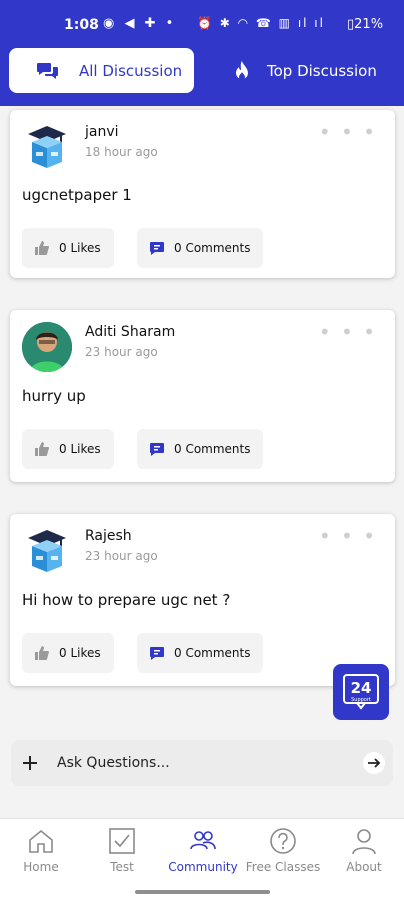 Image resolution: width=404 pixels, height=900 pixels. Describe the element at coordinates (130, 332) in the screenshot. I see `post-author: Aditi Sharam` at that location.